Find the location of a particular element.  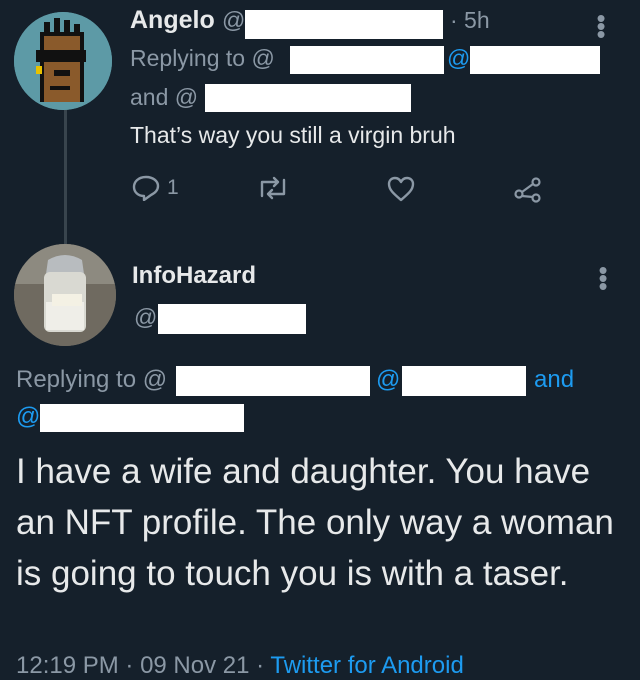

pixel-punk-avatar-icon is located at coordinates (63, 61).